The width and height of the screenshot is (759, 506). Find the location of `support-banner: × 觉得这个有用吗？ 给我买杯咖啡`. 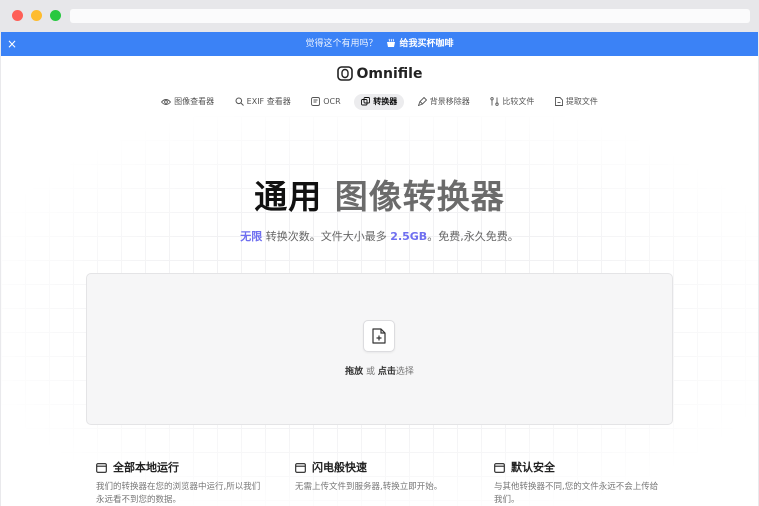

support-banner: × 觉得这个有用吗？ 给我买杯咖啡 is located at coordinates (379, 44).